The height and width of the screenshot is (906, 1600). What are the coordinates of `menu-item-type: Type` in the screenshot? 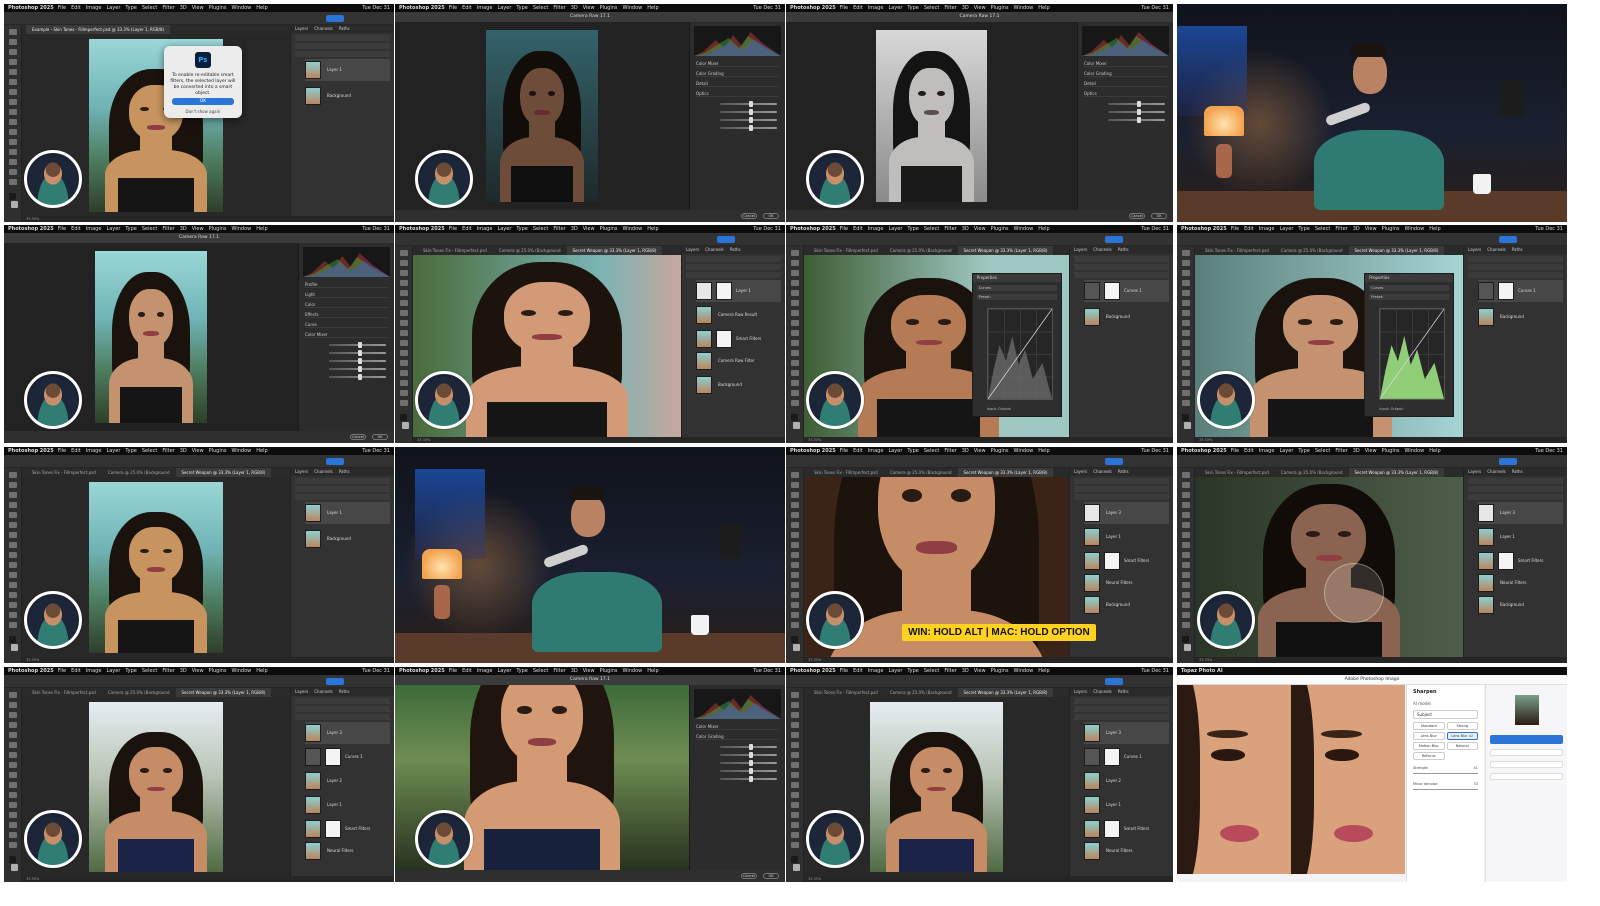 It's located at (130, 671).